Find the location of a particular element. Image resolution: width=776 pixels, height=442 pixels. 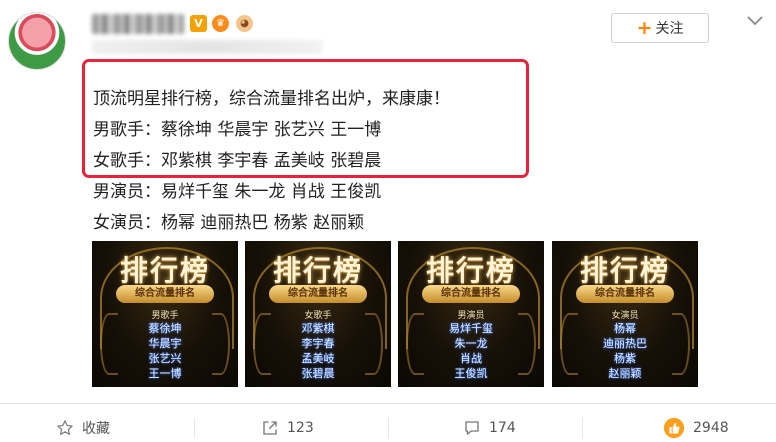

like-button: 2948 is located at coordinates (696, 428).